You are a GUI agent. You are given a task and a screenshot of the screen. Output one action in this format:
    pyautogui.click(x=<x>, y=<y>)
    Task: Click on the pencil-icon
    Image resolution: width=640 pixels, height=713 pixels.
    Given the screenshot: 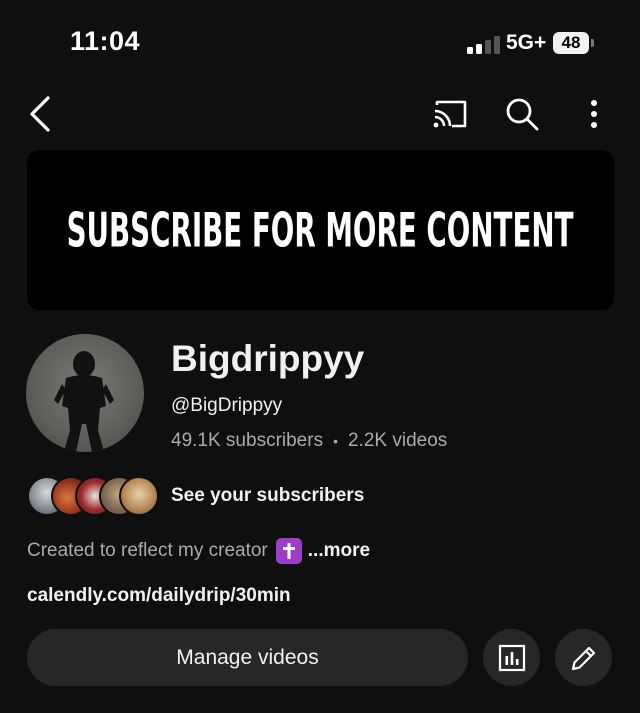 What is the action you would take?
    pyautogui.click(x=583, y=658)
    